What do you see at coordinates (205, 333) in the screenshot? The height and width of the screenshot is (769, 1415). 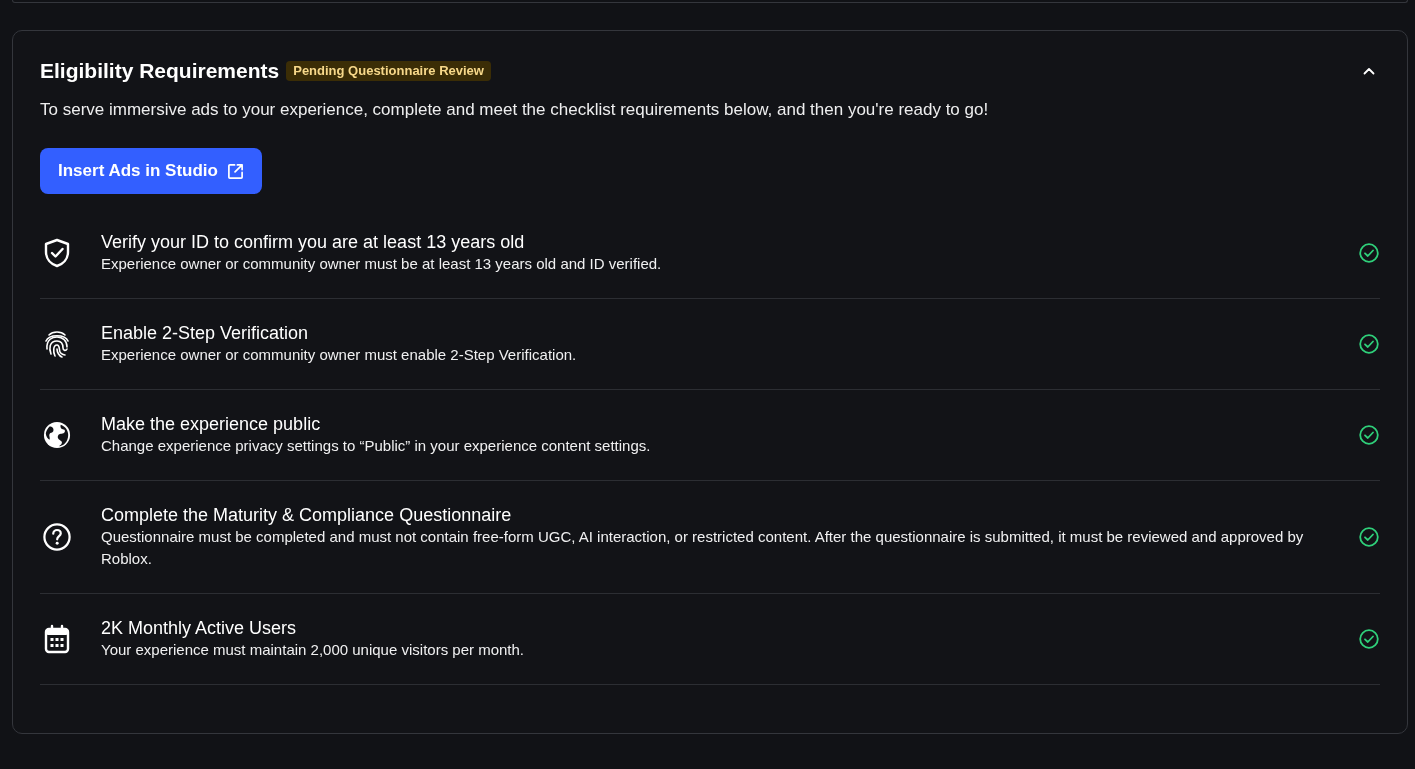 I see `requirement-title: Enable 2-Step Verification` at bounding box center [205, 333].